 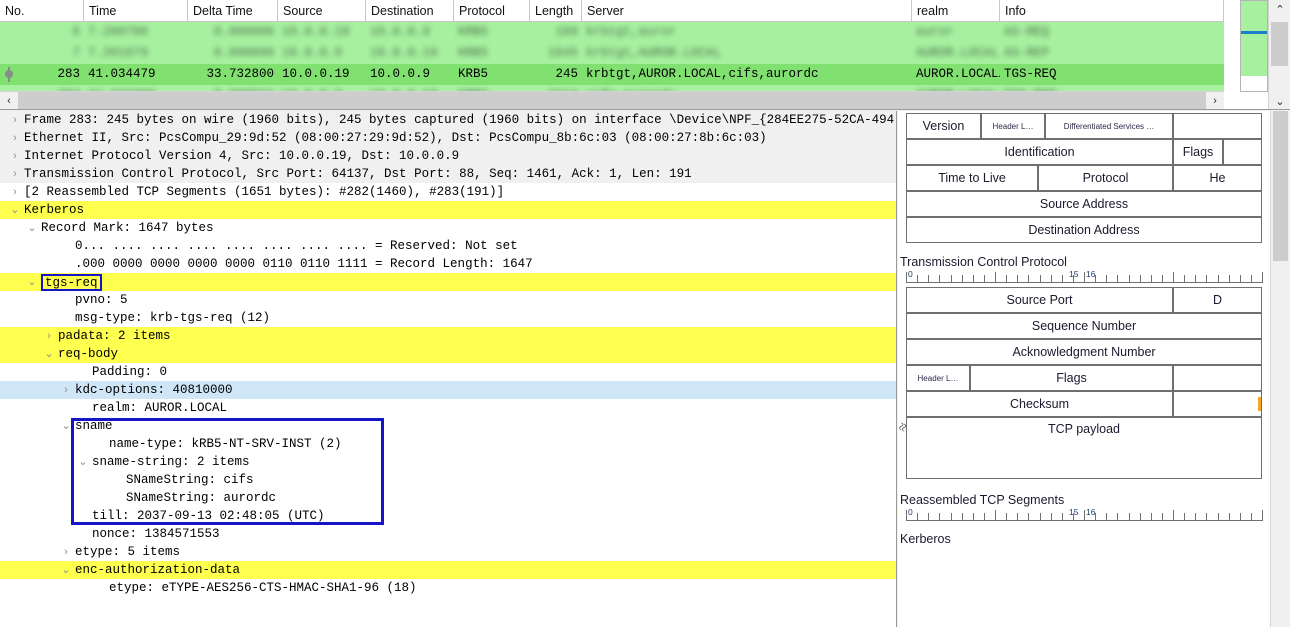 I want to click on column-header-no: No., so click(x=42, y=11).